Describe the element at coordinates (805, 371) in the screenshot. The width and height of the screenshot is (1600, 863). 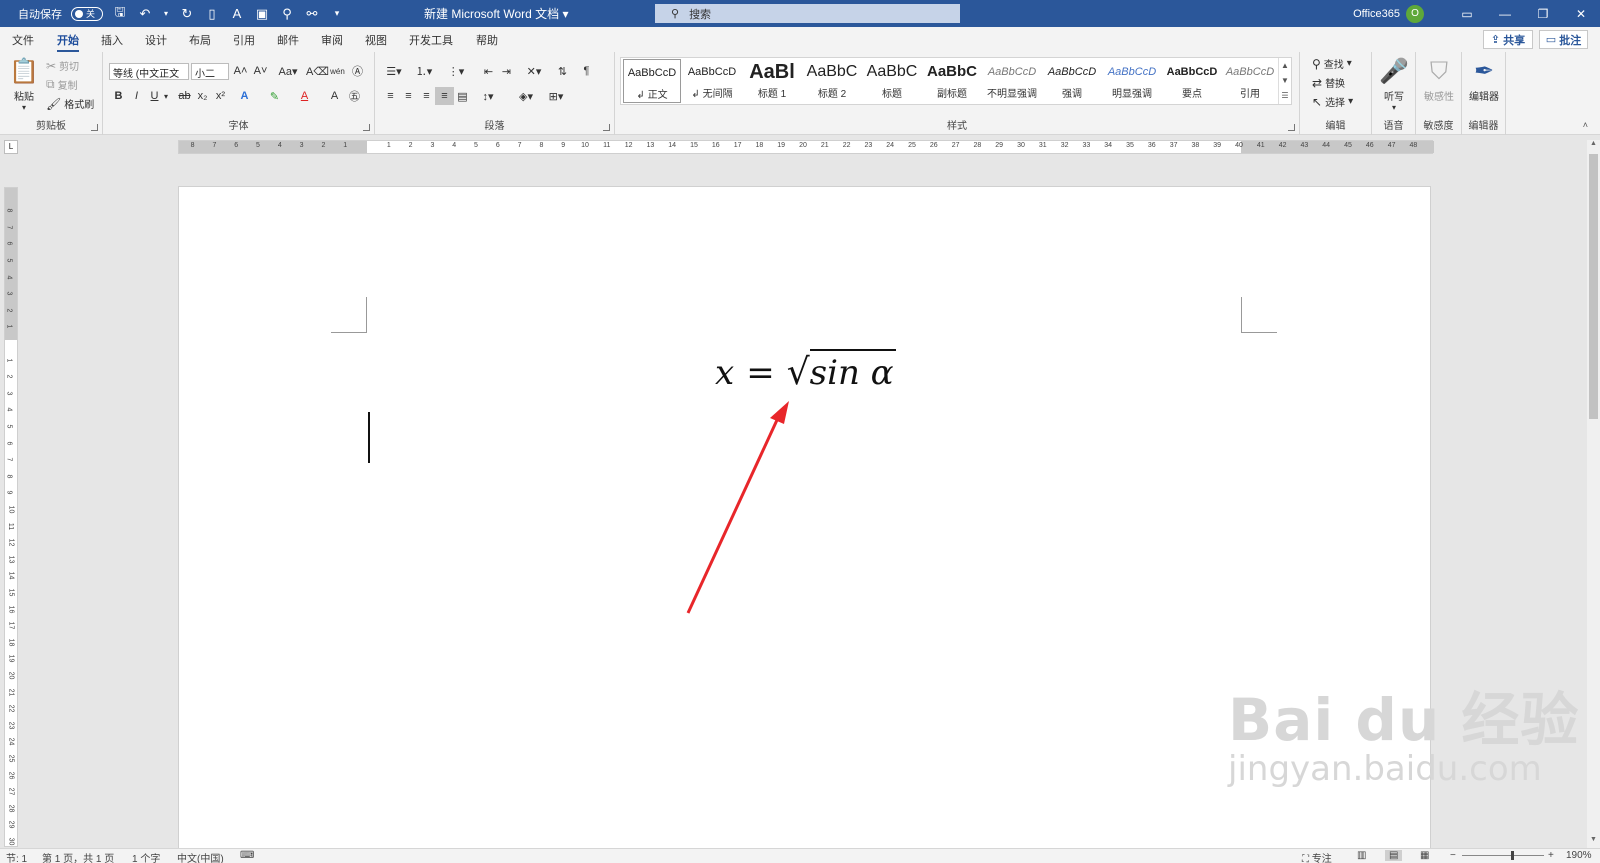
I see `equation: x = √ sin α` at that location.